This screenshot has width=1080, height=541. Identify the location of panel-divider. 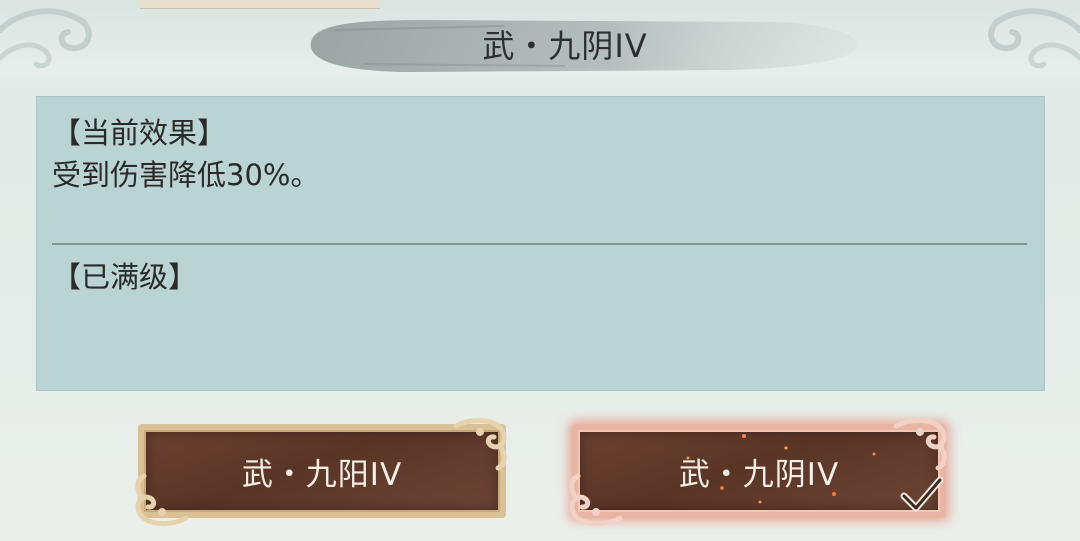
(539, 244).